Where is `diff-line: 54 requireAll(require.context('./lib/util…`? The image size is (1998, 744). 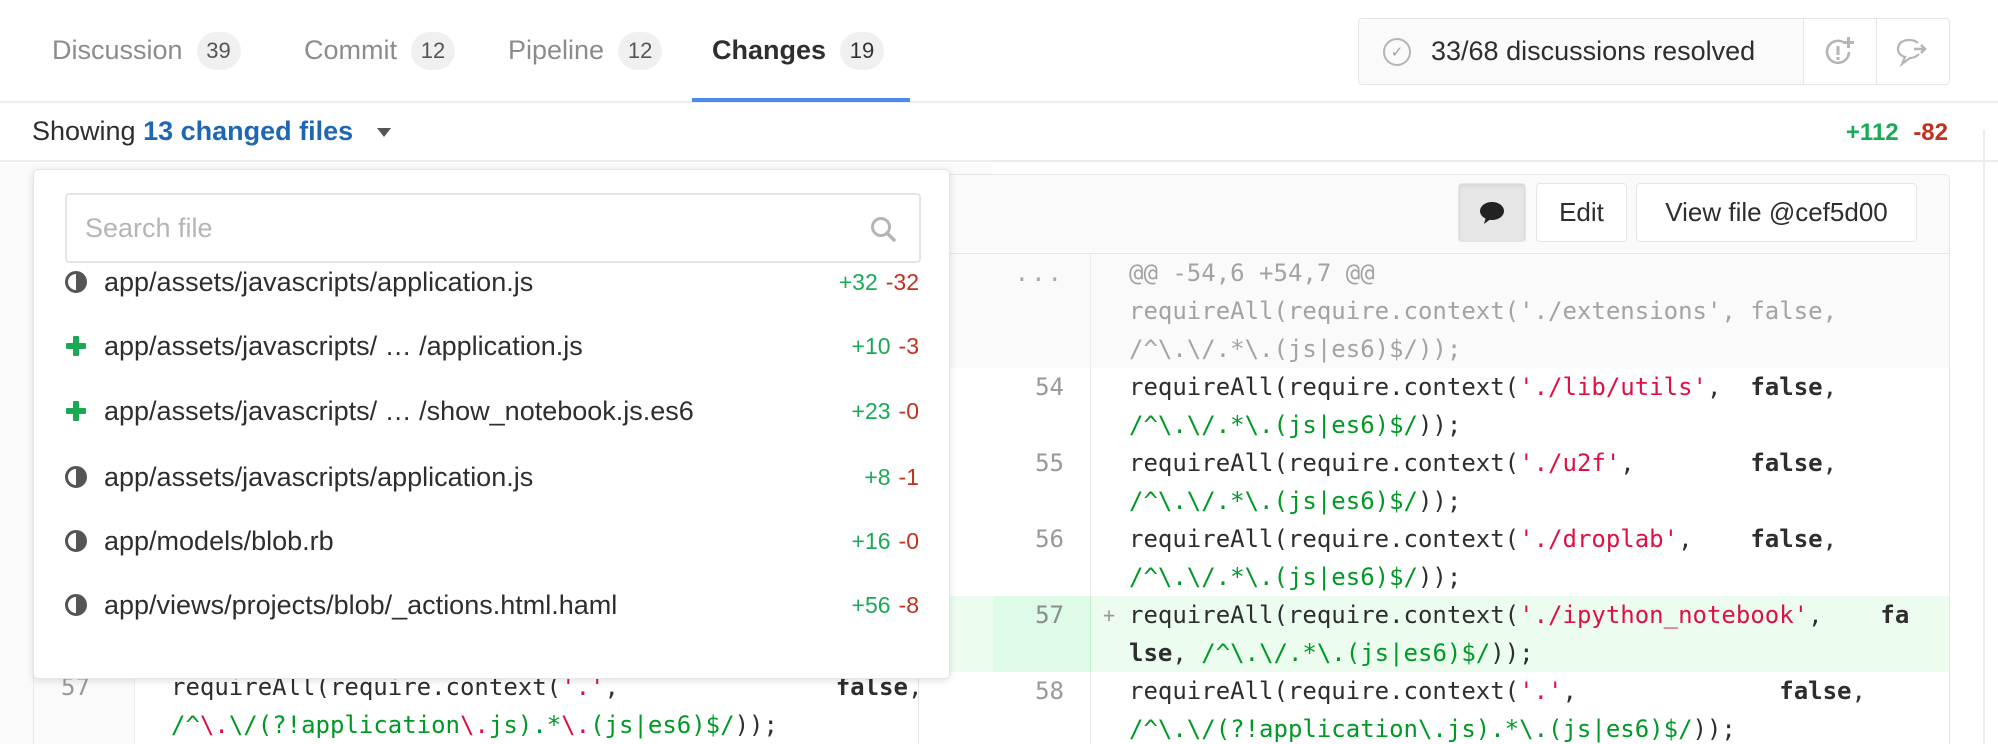
diff-line: 54 requireAll(require.context('./lib/util… is located at coordinates (1434, 406).